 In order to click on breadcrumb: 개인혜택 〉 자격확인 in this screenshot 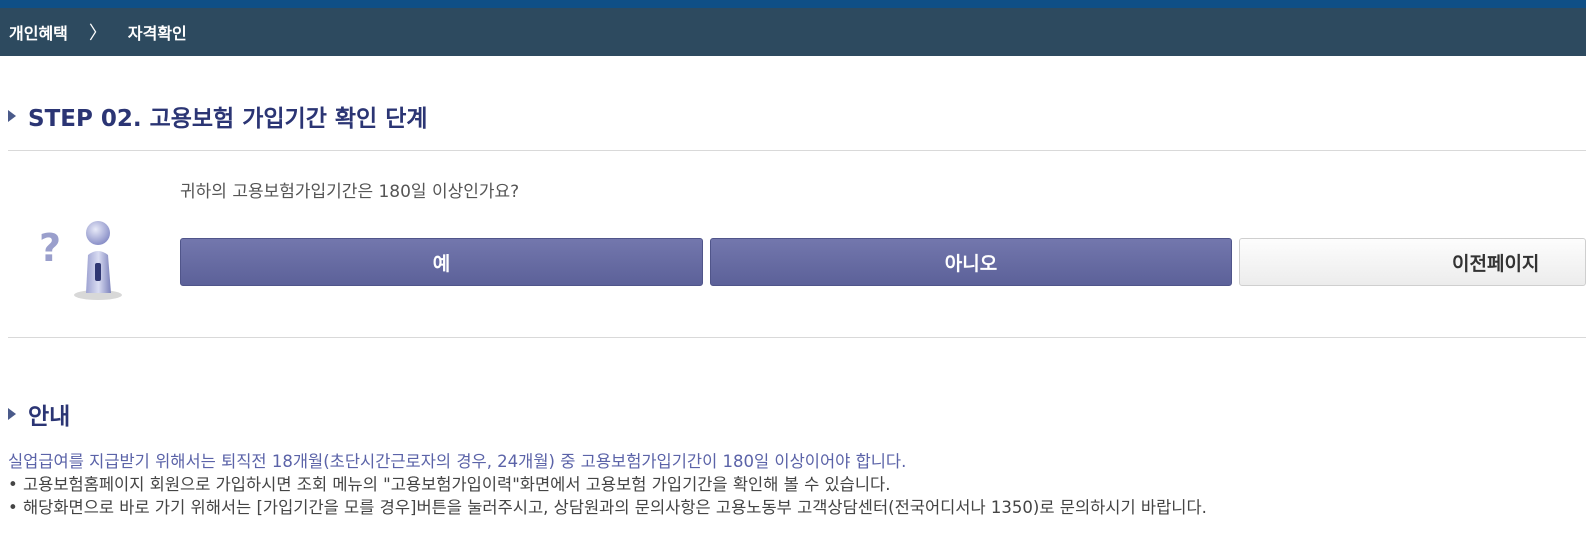, I will do `click(793, 32)`.